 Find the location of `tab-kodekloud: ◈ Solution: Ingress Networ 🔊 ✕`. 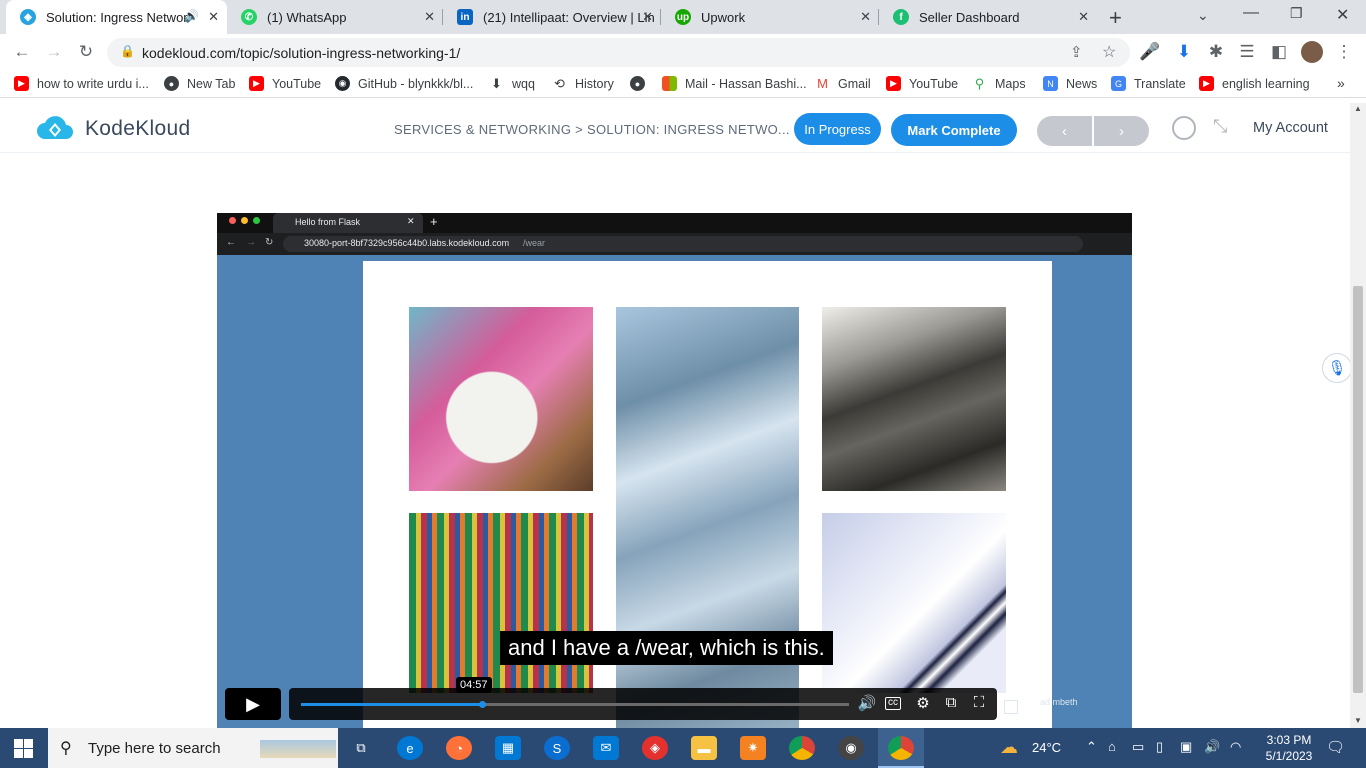

tab-kodekloud: ◈ Solution: Ingress Networ 🔊 ✕ is located at coordinates (116, 17).